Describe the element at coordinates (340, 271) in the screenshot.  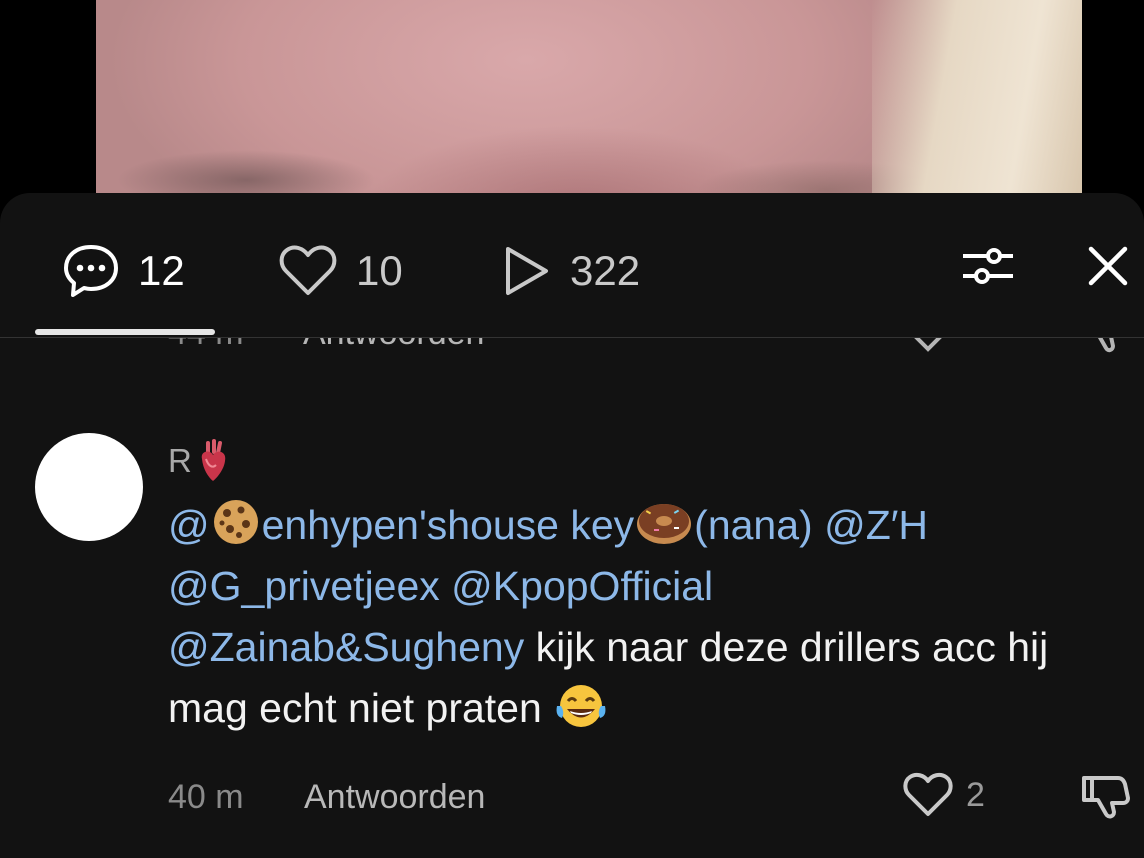
I see `tab-likes: 10` at that location.